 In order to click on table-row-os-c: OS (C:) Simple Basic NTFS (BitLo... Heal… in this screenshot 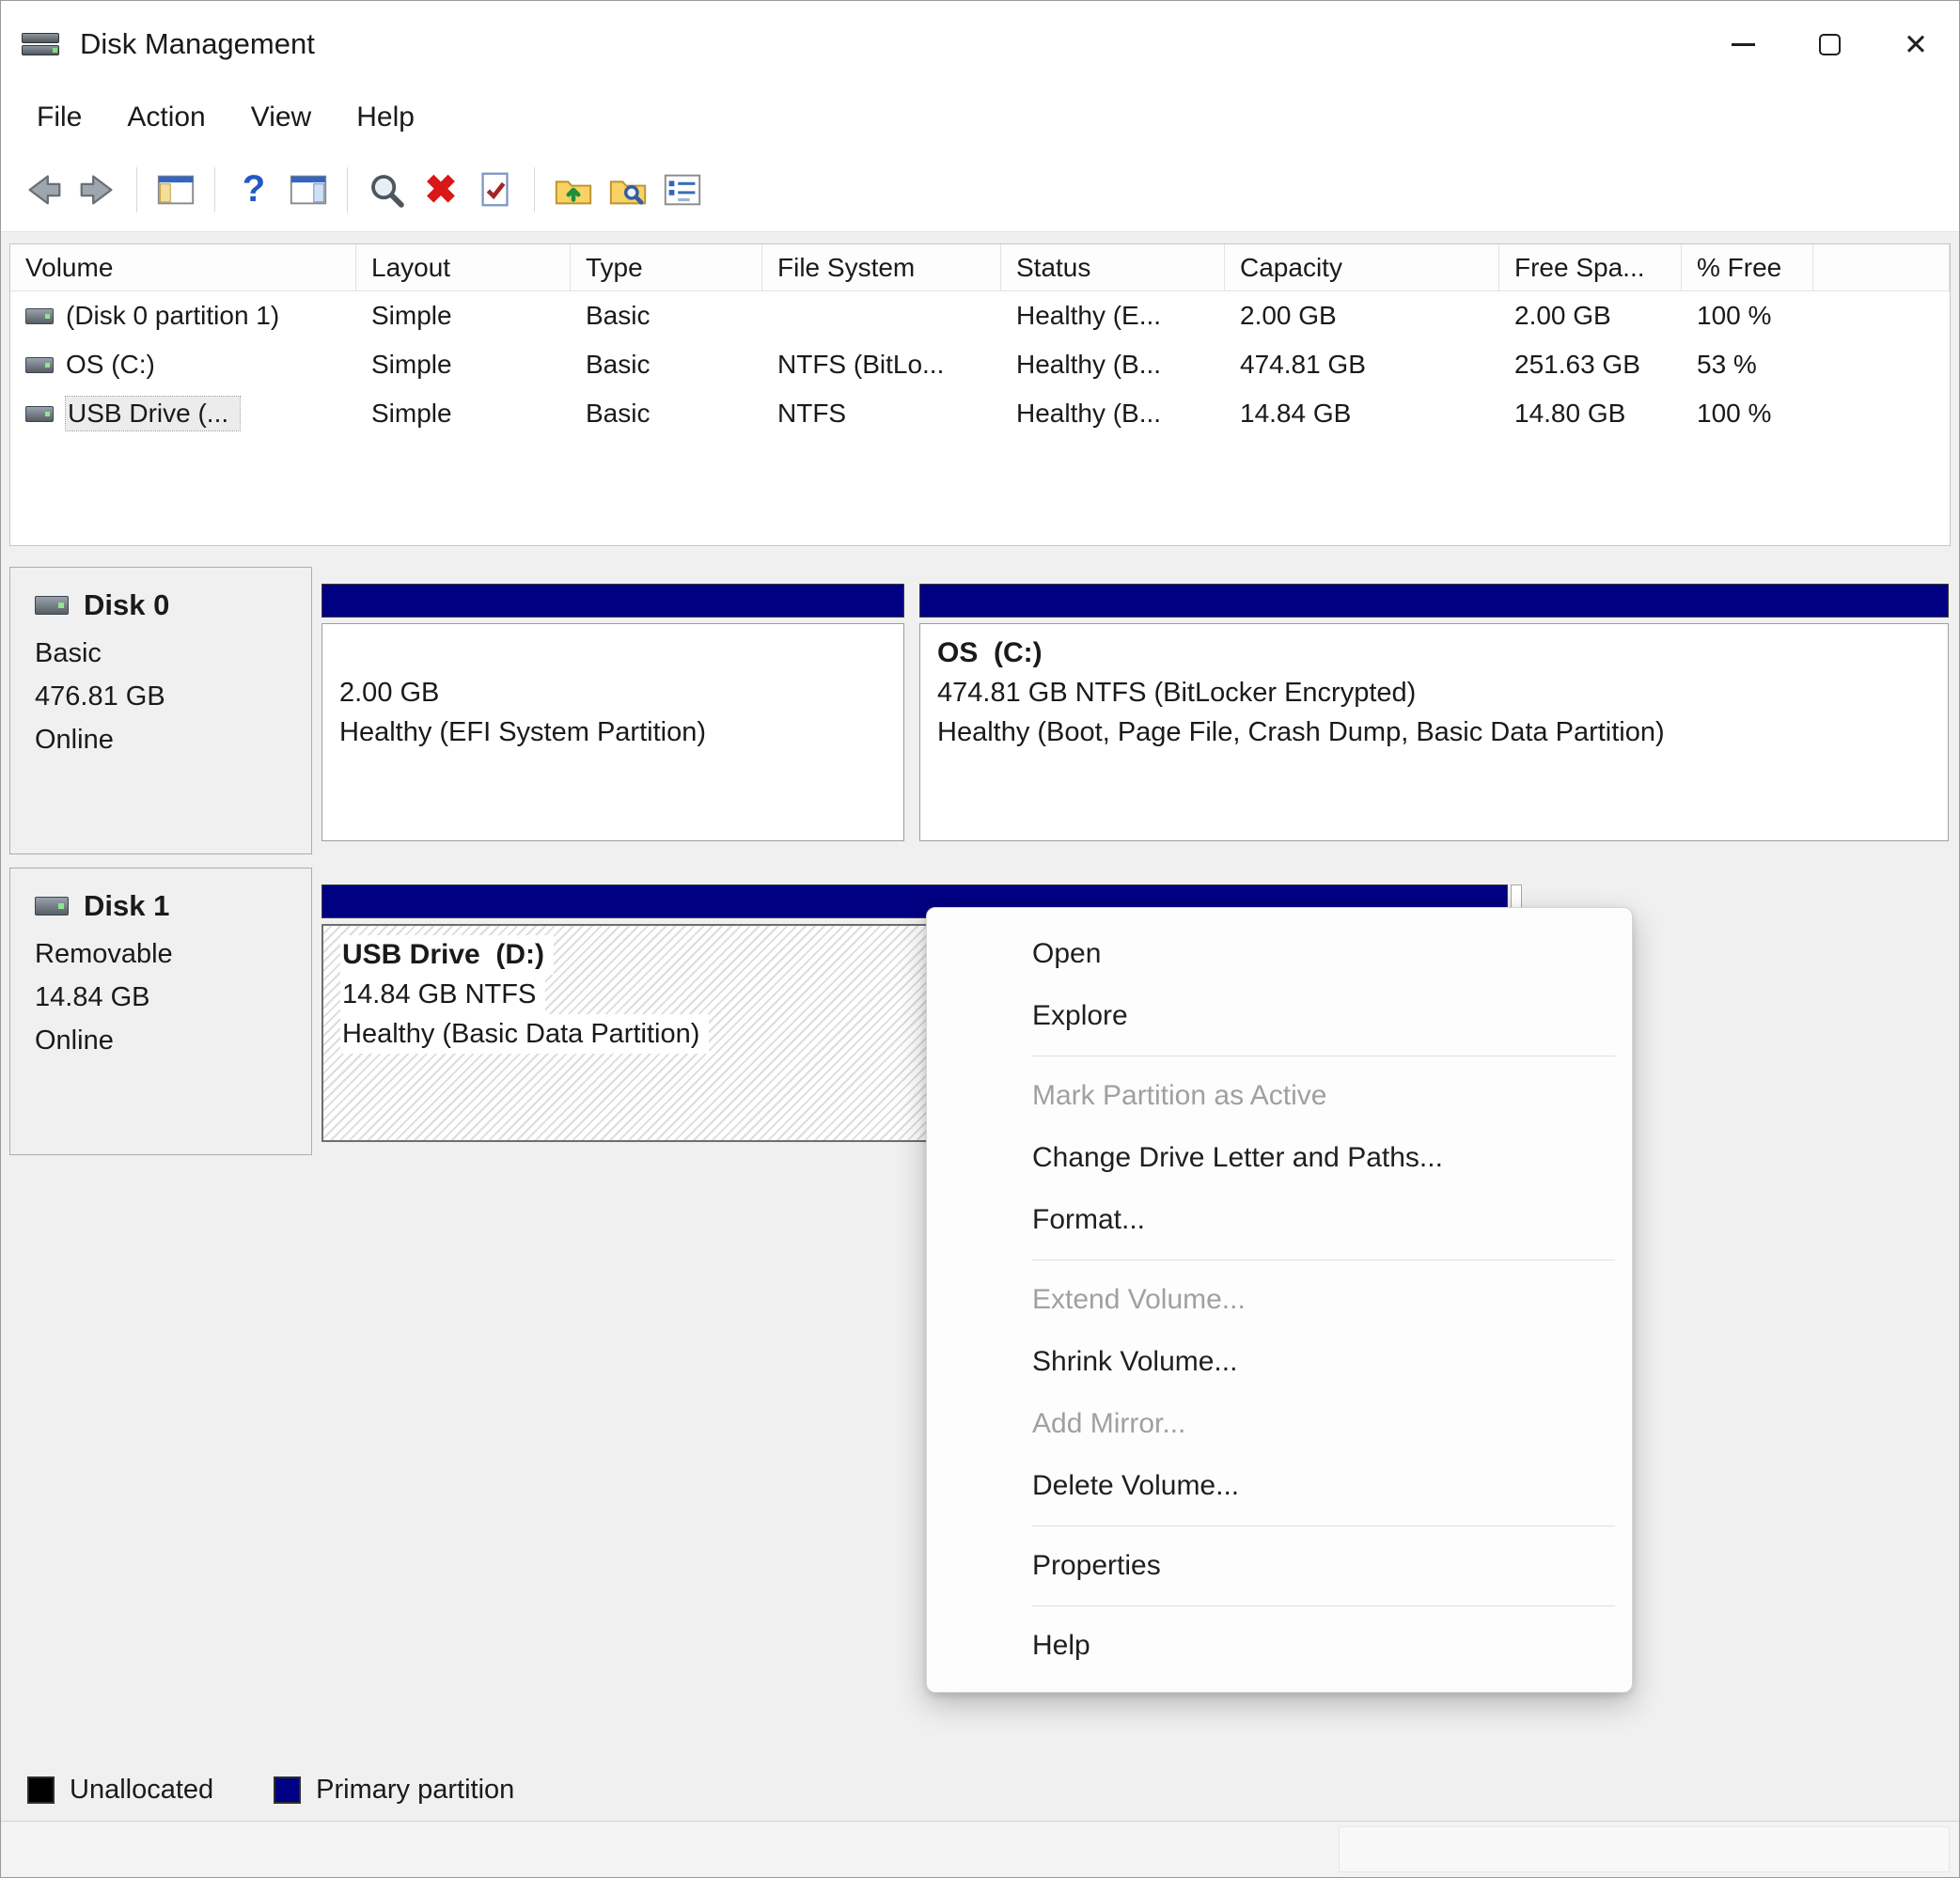, I will do `click(980, 364)`.